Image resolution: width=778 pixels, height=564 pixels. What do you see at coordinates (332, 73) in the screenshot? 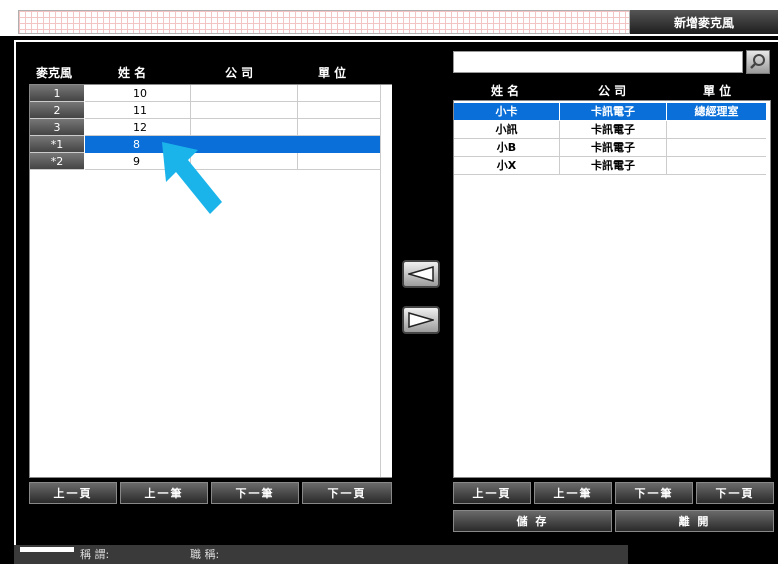
I see `header-unit: 單 位` at bounding box center [332, 73].